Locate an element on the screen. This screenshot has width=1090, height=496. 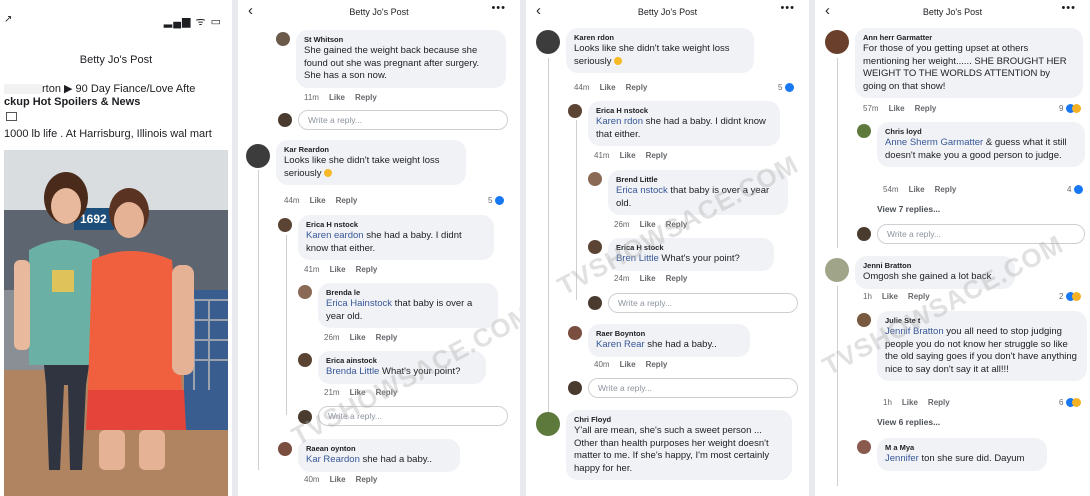
mention-link: Erica nstock is located at coordinates (642, 190).